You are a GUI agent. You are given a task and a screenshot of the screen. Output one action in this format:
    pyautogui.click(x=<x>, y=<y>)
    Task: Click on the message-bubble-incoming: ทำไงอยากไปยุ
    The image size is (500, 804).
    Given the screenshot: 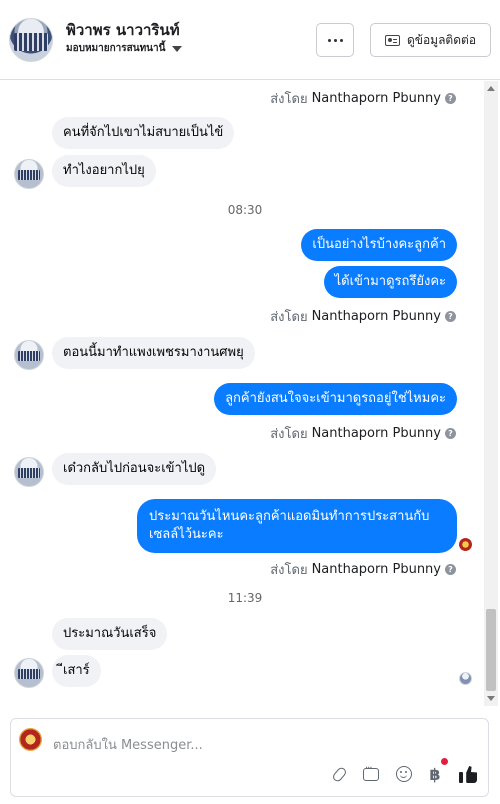 What is the action you would take?
    pyautogui.click(x=104, y=171)
    